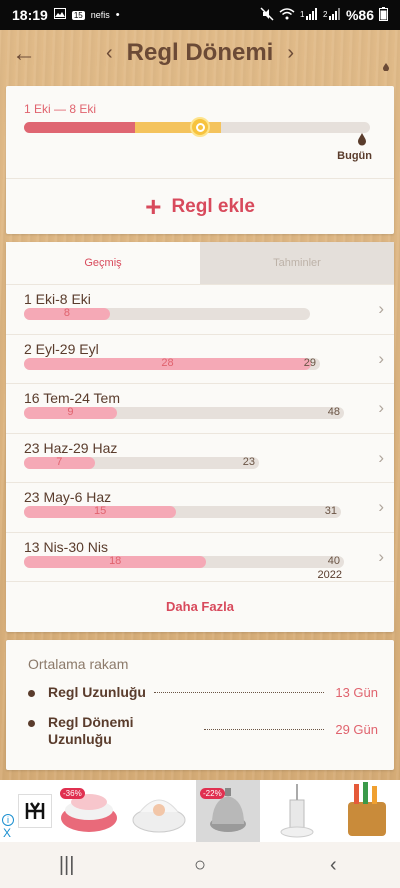  What do you see at coordinates (72, 793) in the screenshot?
I see `ad-discount-badge: -36%` at bounding box center [72, 793].